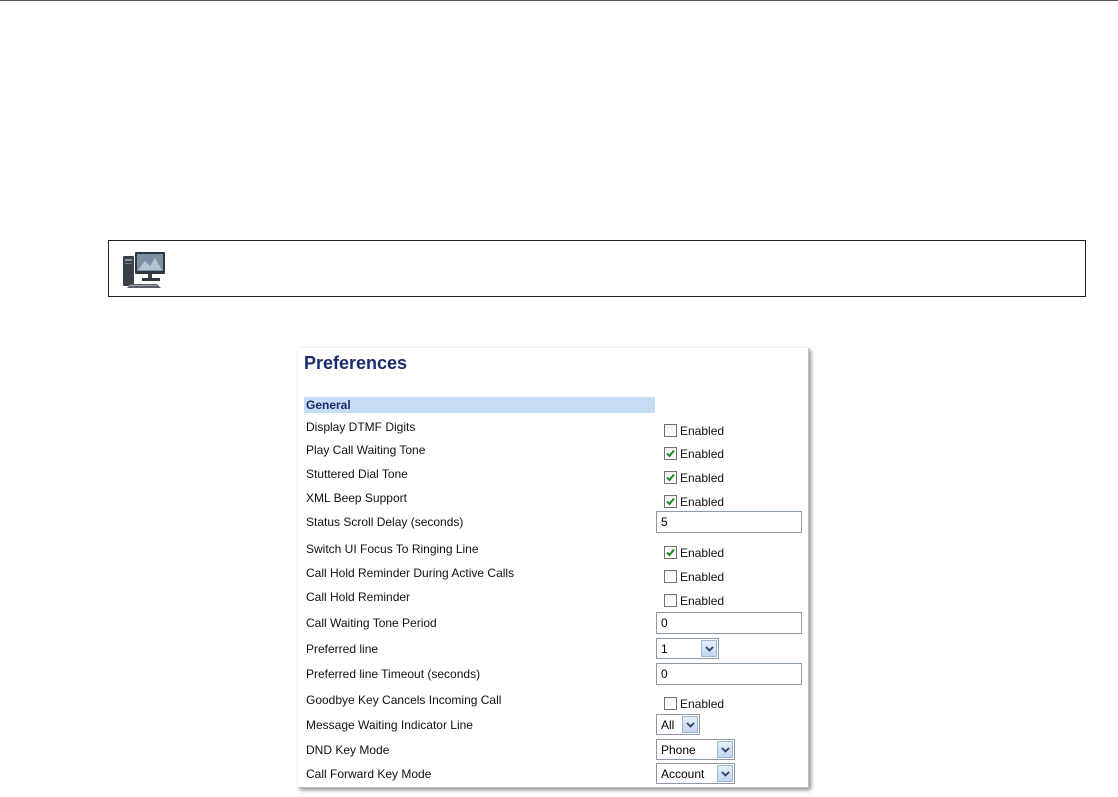 The width and height of the screenshot is (1118, 797). Describe the element at coordinates (553, 752) in the screenshot. I see `setting-row-dnd-key-mode: DND Key Mode Phone` at that location.